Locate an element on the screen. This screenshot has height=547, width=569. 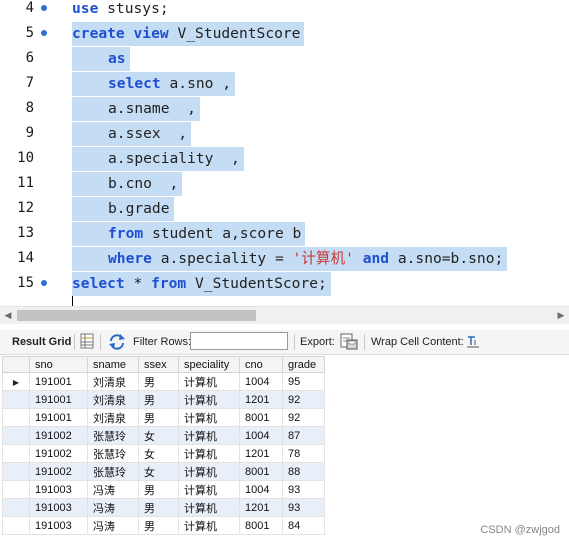
table-cell: 84 is located at coordinates (303, 525).